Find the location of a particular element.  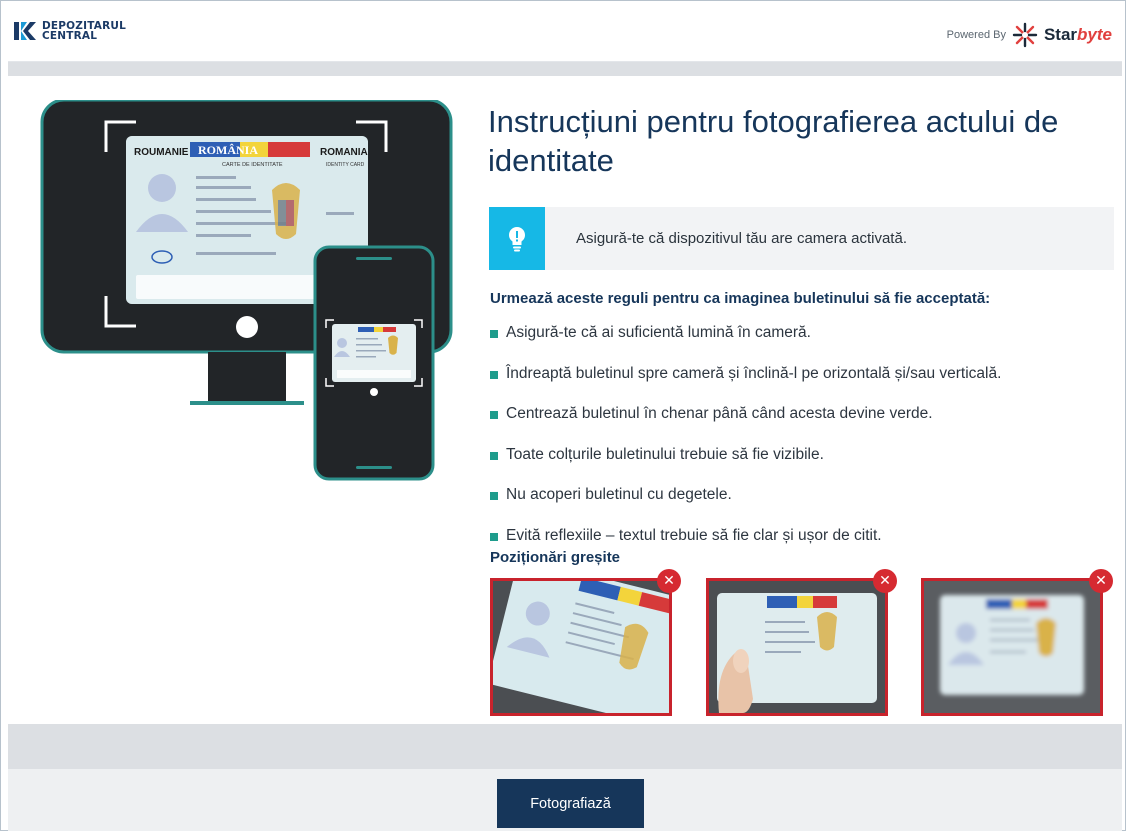

finger-card-image is located at coordinates (797, 647).